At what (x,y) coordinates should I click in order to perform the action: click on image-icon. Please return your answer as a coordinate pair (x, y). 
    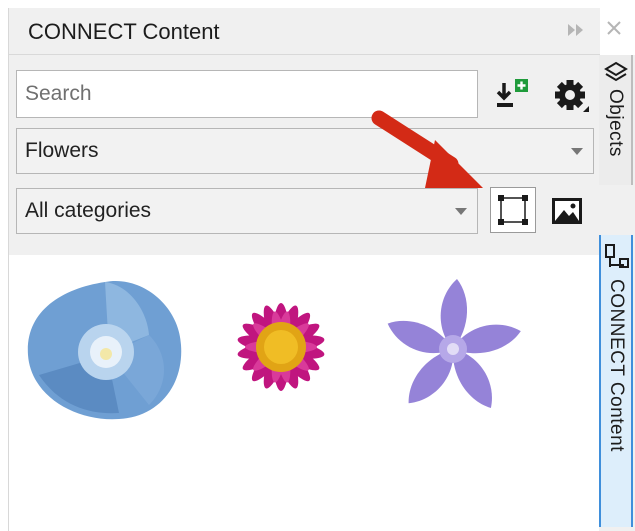
    Looking at the image, I should click on (567, 211).